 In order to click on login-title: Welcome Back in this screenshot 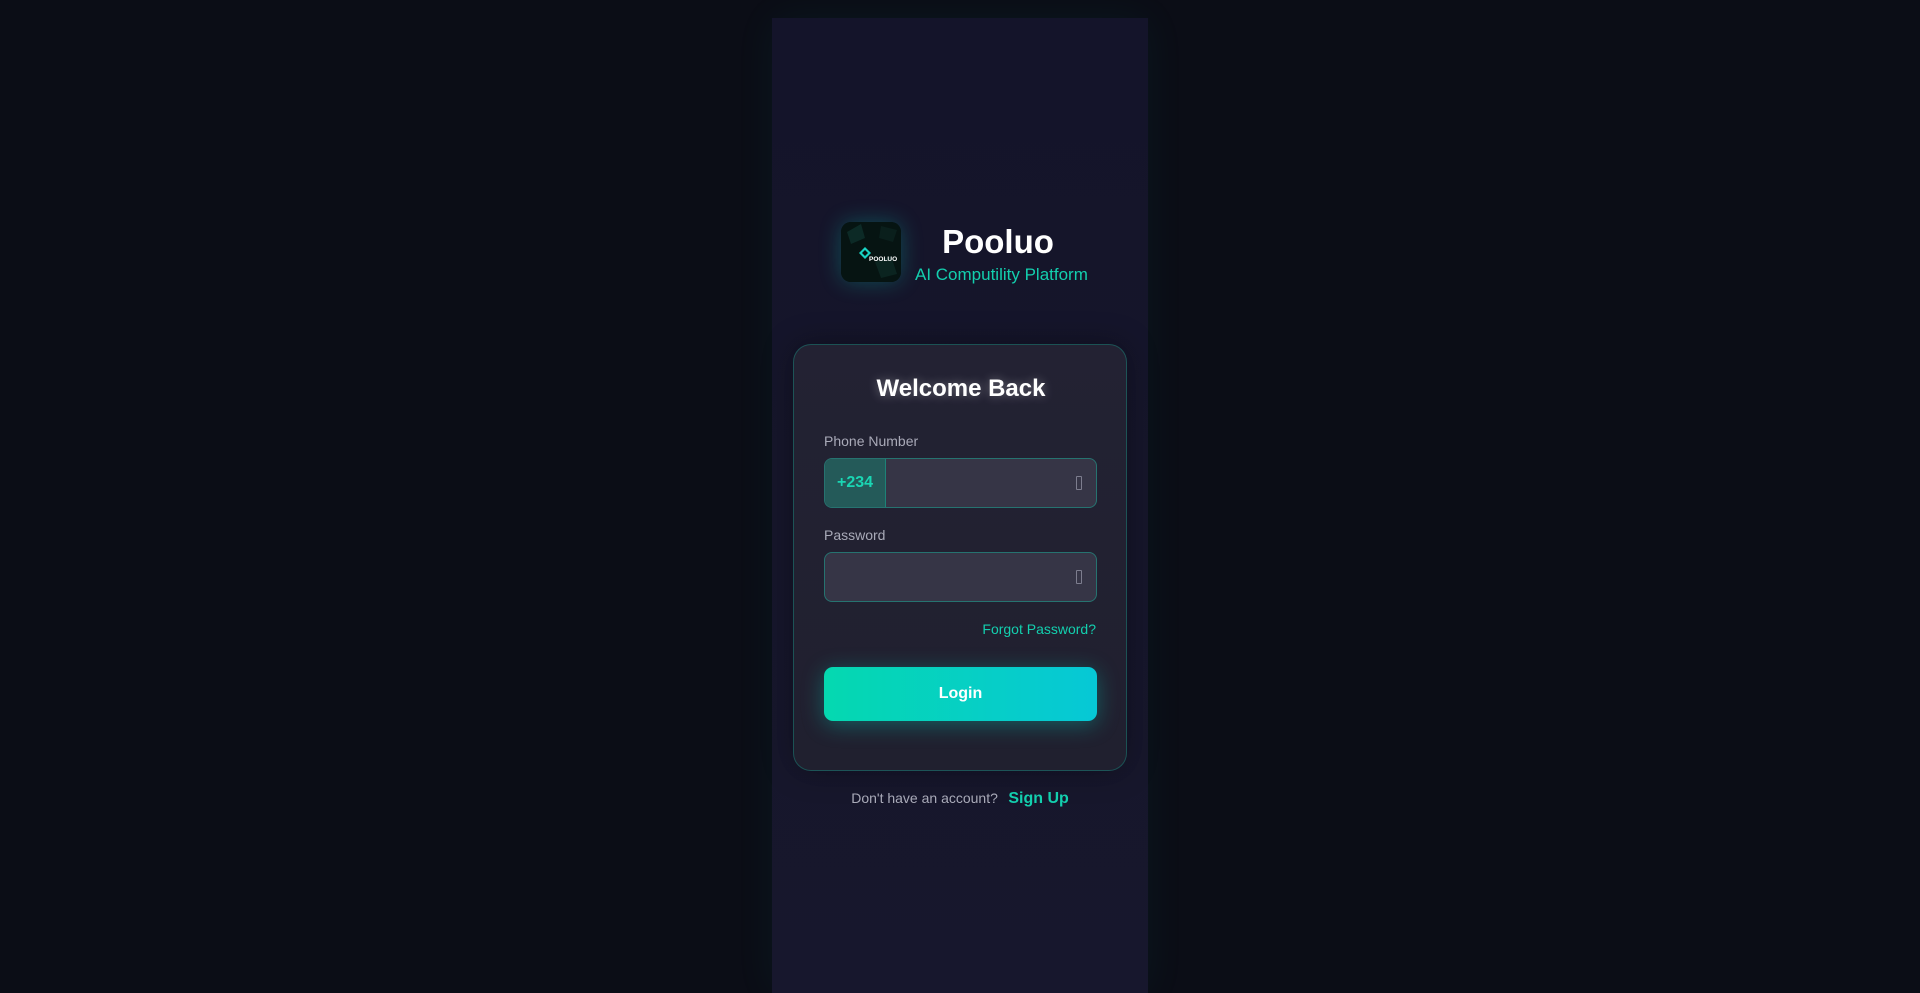, I will do `click(961, 388)`.